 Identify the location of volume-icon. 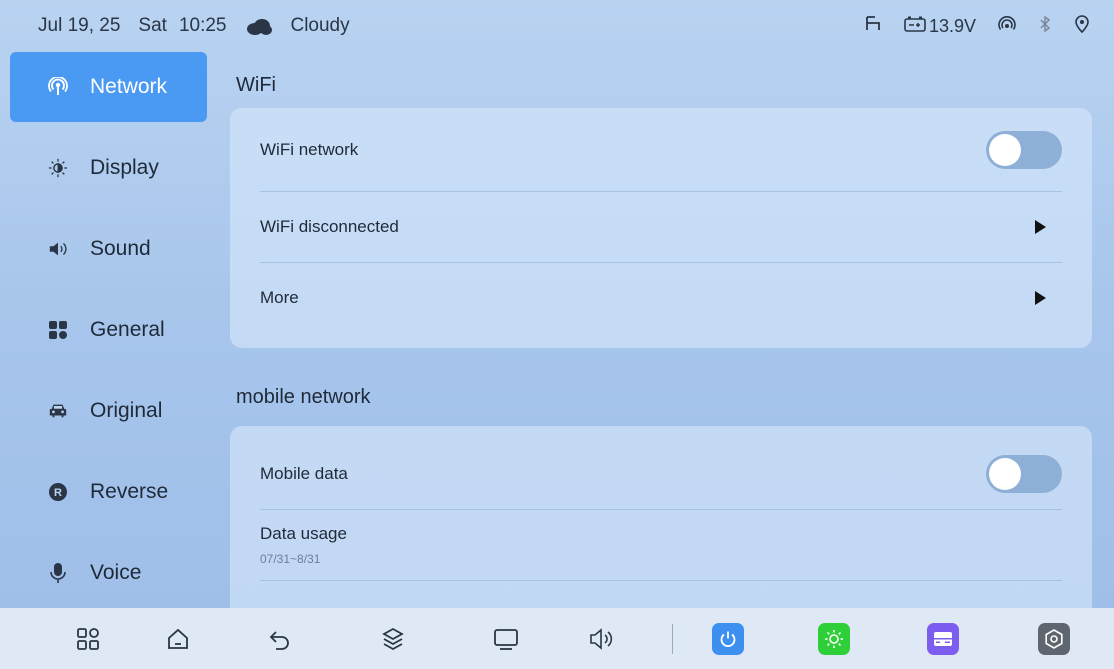
(602, 639).